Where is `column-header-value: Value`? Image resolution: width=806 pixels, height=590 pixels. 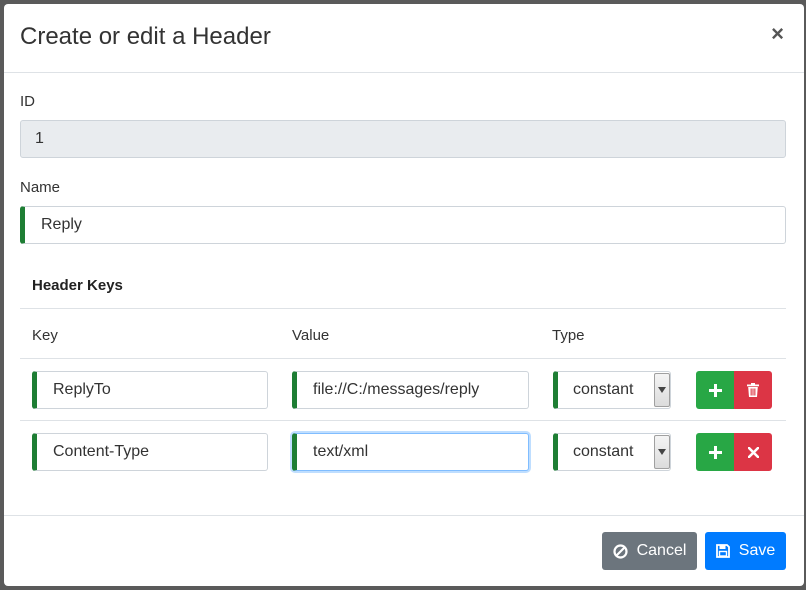 column-header-value: Value is located at coordinates (311, 335).